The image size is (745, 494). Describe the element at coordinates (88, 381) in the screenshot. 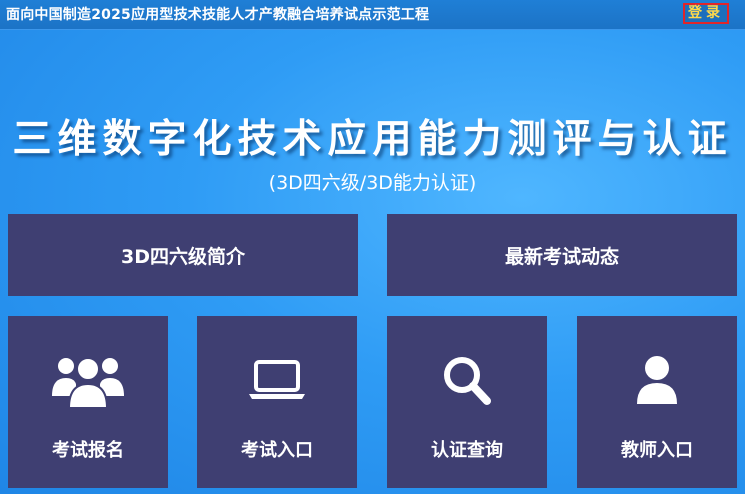

I see `users-icon` at that location.